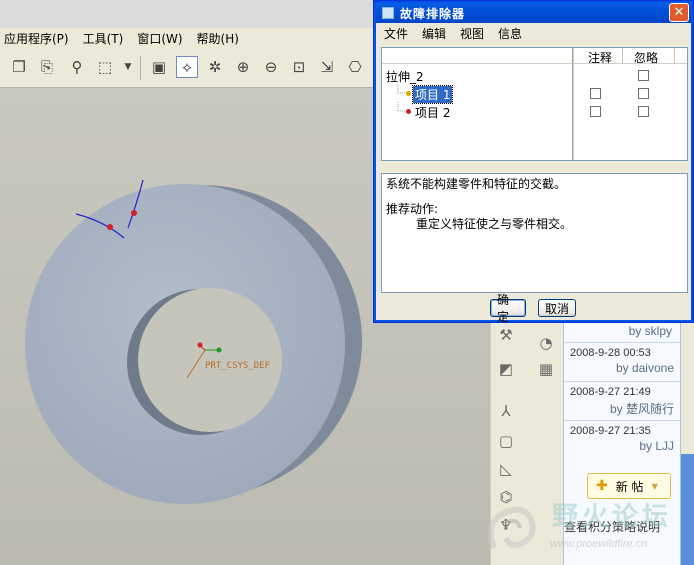 The width and height of the screenshot is (694, 565). What do you see at coordinates (47, 67) in the screenshot?
I see `paste-icon: ⎘` at bounding box center [47, 67].